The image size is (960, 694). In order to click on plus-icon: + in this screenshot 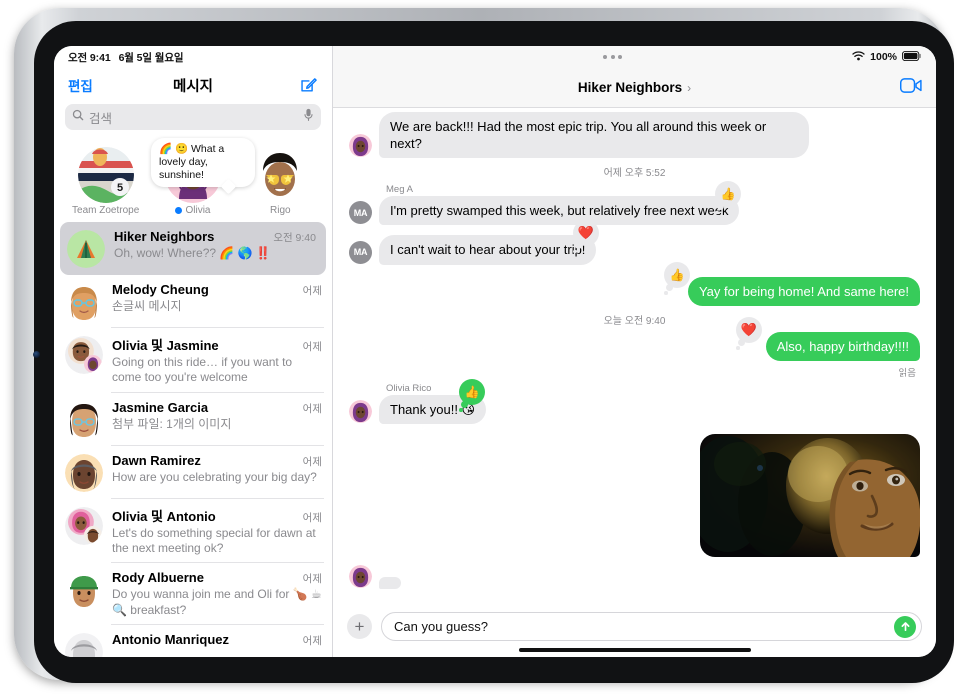, I will do `click(359, 626)`.